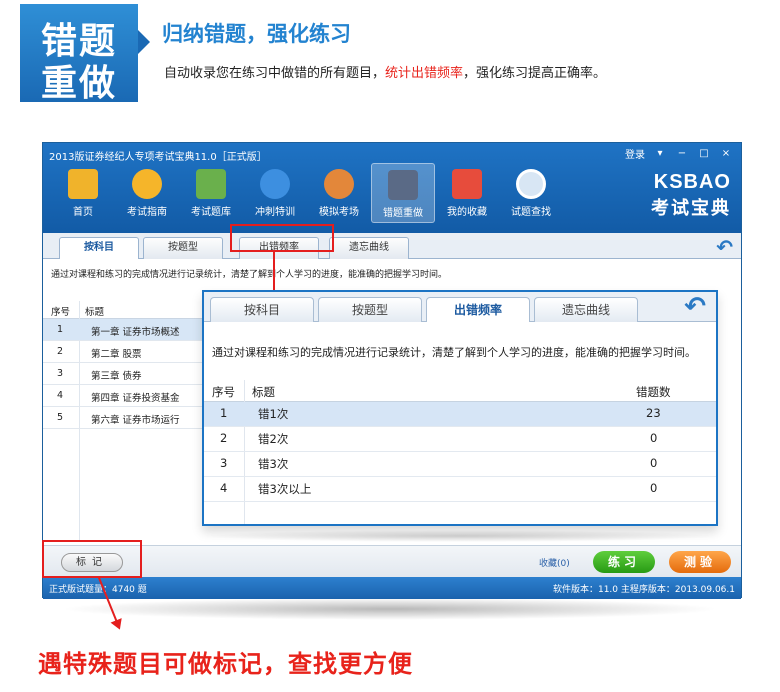  What do you see at coordinates (275, 184) in the screenshot?
I see `globe-icon` at bounding box center [275, 184].